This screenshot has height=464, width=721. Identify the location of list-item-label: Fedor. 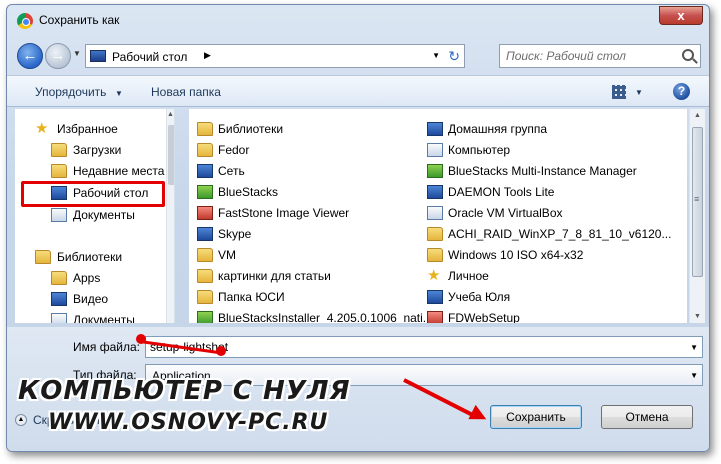
(234, 150).